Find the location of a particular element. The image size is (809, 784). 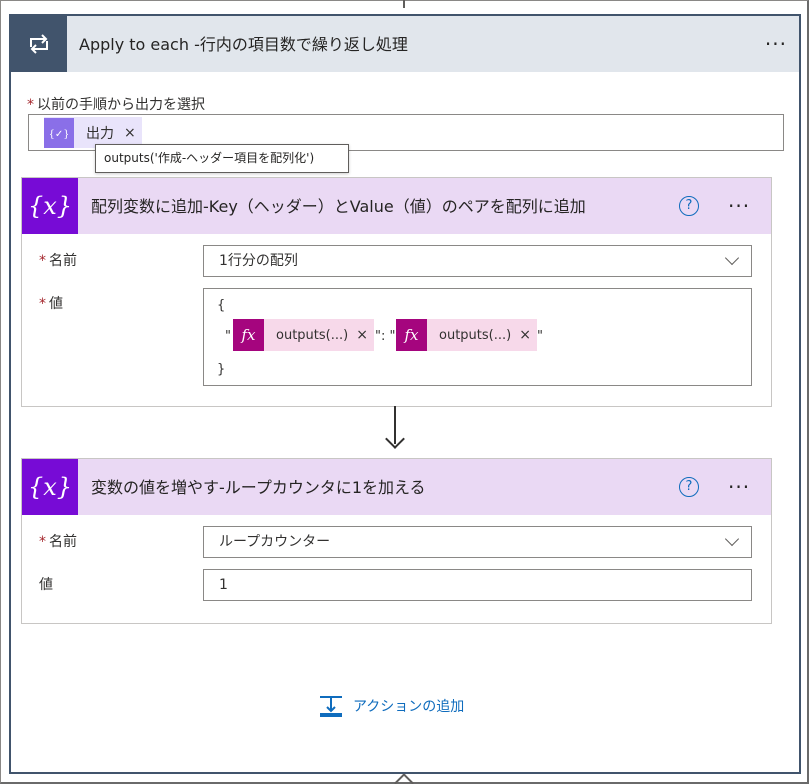

apply-to-each-header: Apply to each -行内の項目数で繰り返し処理 ··· is located at coordinates (405, 44).